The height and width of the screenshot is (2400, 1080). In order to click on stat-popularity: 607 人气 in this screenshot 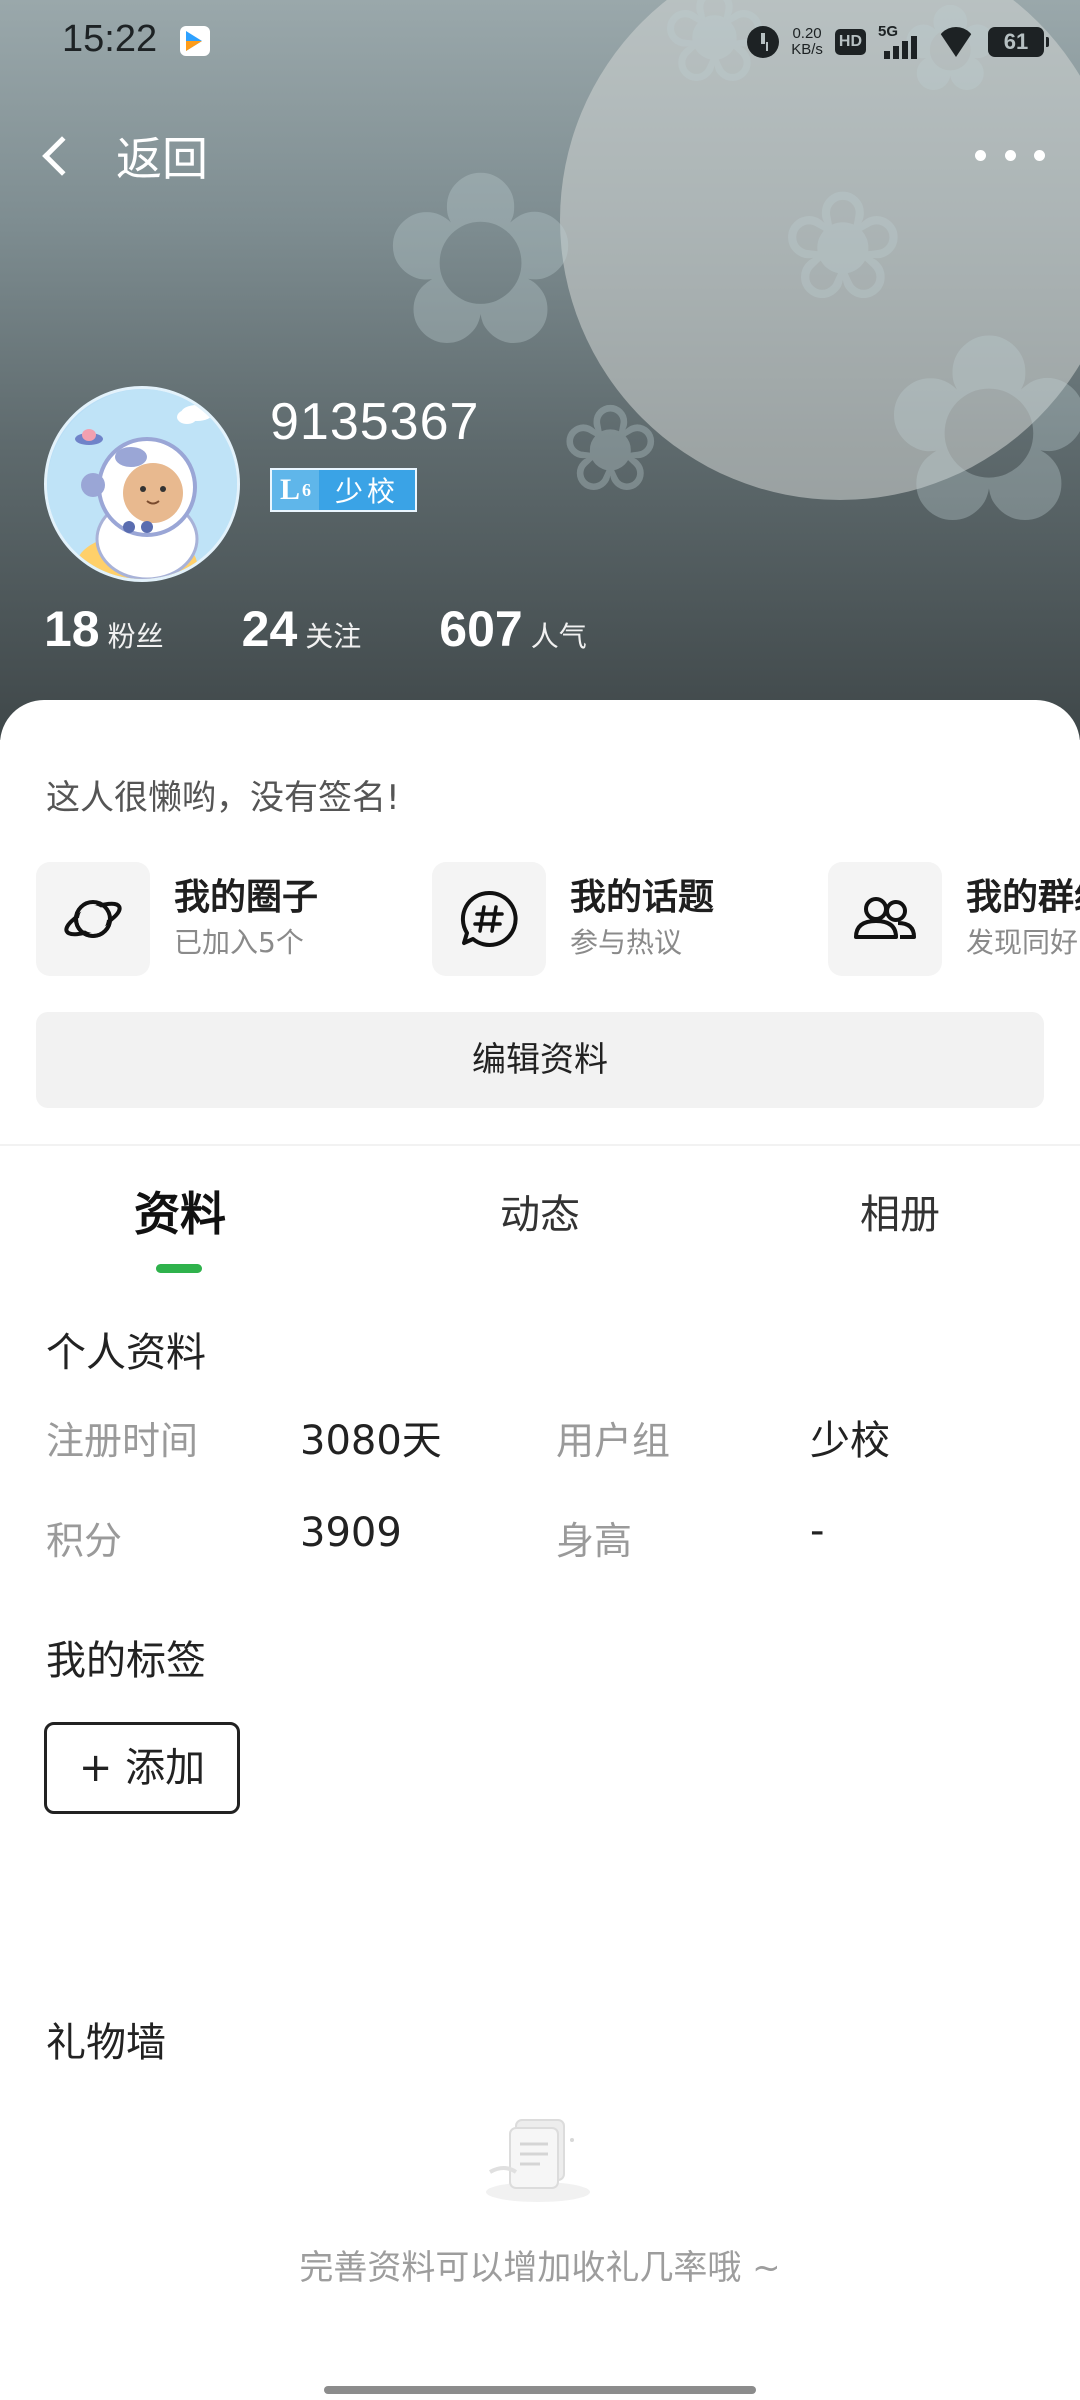, I will do `click(512, 629)`.